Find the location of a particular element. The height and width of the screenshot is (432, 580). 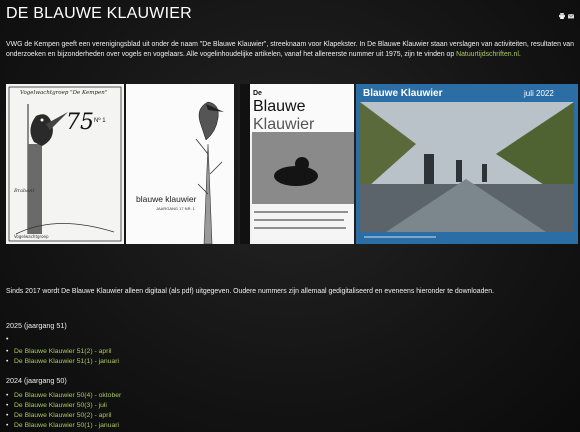

header: DE BLAUWE KLAUWIER is located at coordinates (290, 16).